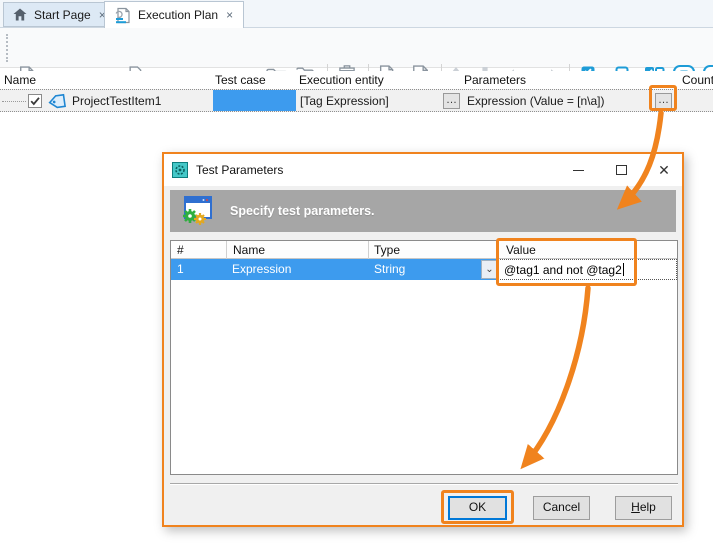 The height and width of the screenshot is (554, 713). Describe the element at coordinates (423, 211) in the screenshot. I see `dialog-banner: Specify test parameters.` at that location.